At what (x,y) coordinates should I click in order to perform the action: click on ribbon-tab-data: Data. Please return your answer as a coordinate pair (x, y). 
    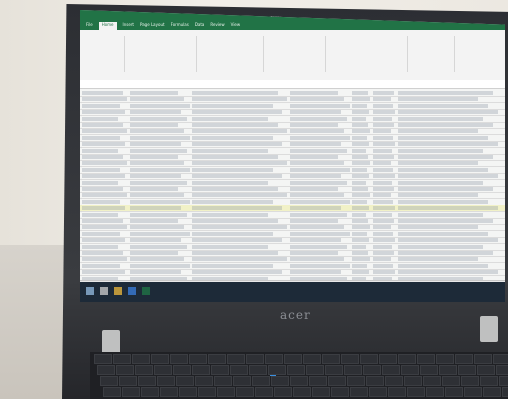
    Looking at the image, I should click on (200, 26).